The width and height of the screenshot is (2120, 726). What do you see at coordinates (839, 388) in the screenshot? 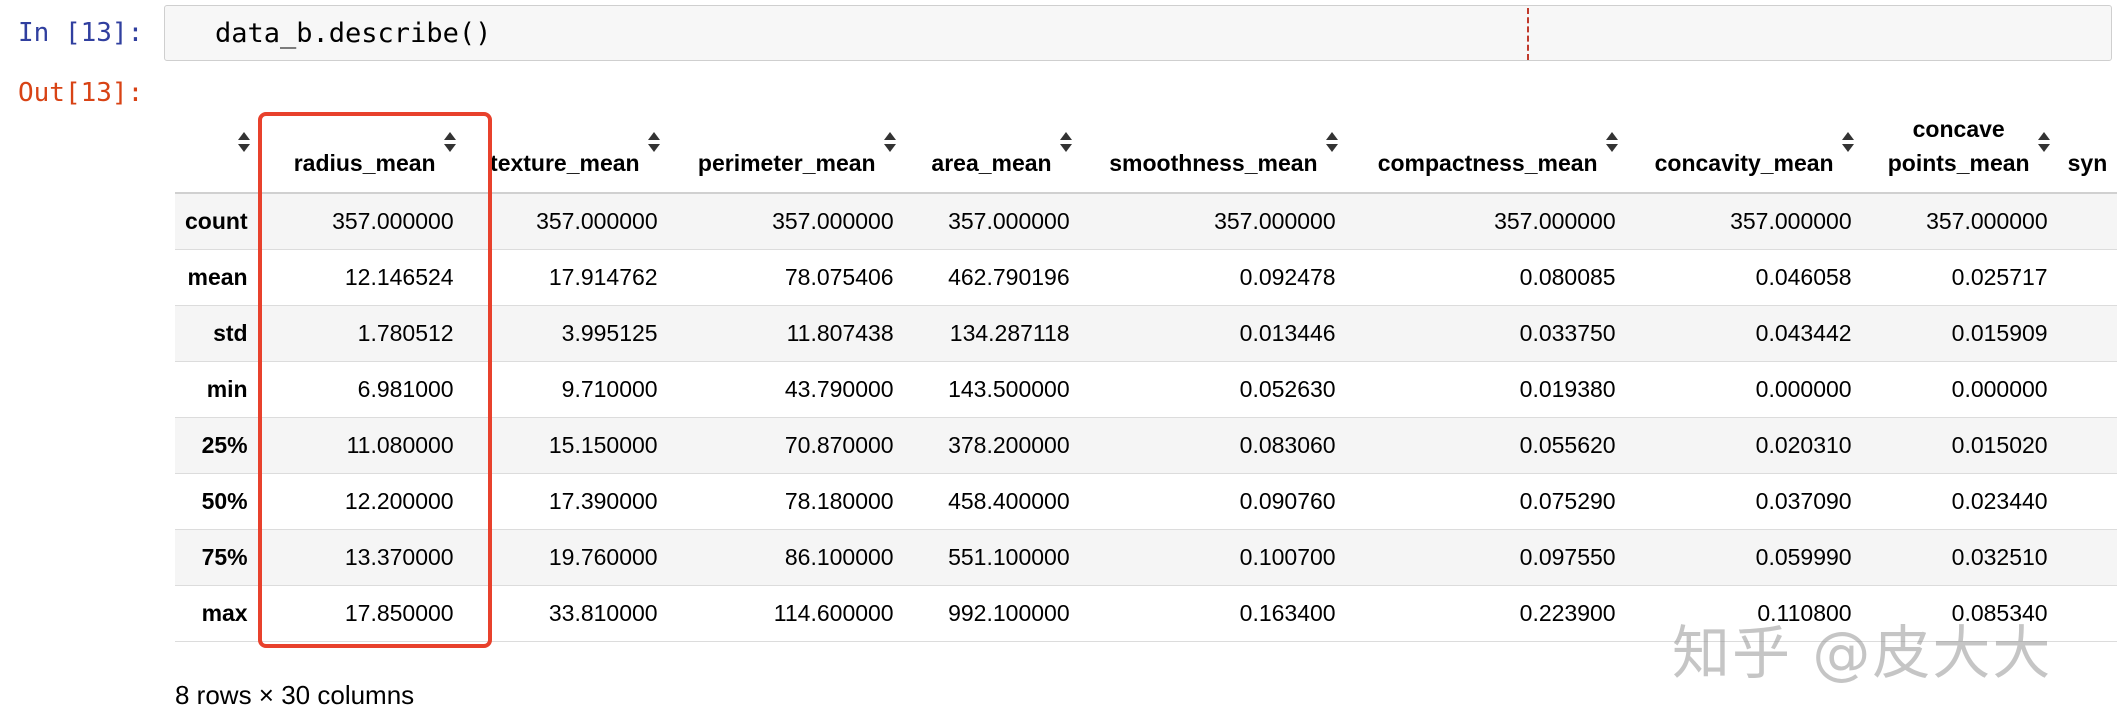
I see `table-cell: 43.790000` at bounding box center [839, 388].